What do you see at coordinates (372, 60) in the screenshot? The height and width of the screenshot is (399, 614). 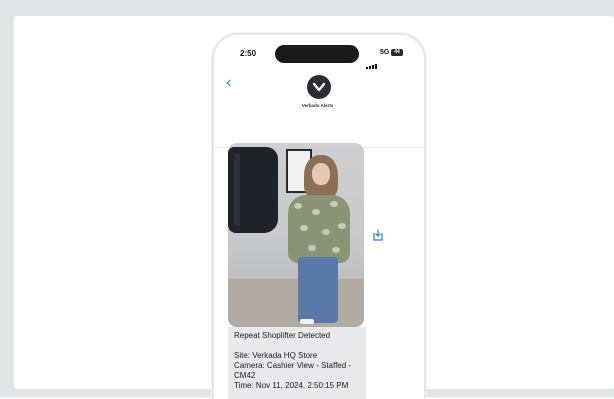 I see `signal-icon` at bounding box center [372, 60].